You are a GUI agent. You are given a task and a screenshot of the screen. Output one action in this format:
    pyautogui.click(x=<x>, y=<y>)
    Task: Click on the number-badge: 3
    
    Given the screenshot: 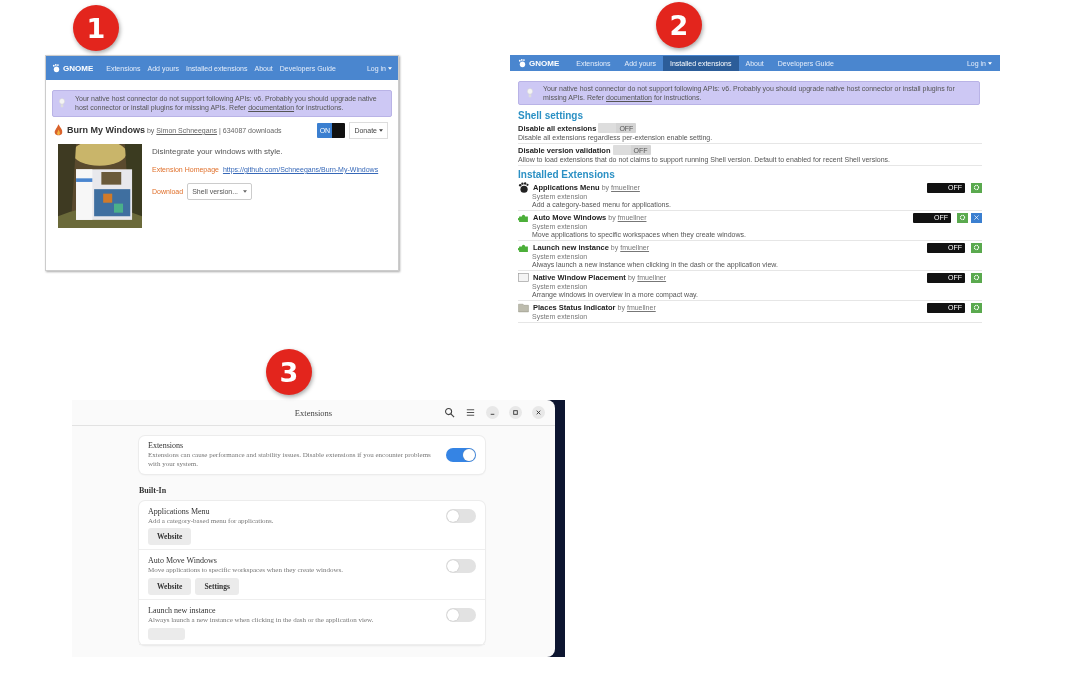 What is the action you would take?
    pyautogui.click(x=289, y=372)
    